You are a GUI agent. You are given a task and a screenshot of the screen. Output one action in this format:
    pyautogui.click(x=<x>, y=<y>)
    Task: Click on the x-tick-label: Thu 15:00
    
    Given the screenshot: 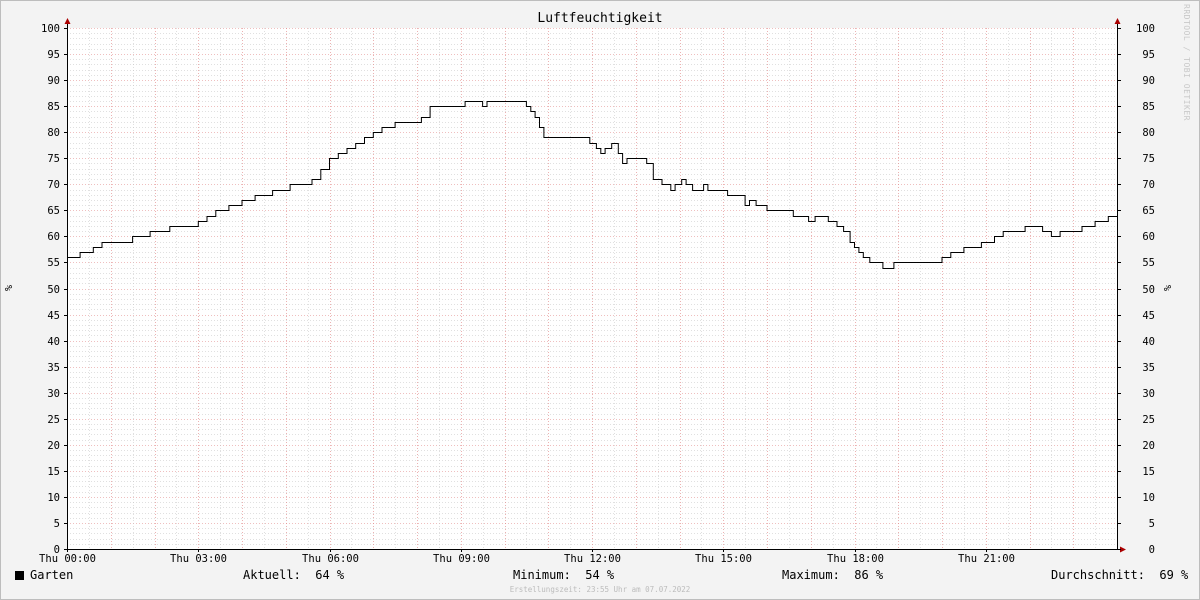 What is the action you would take?
    pyautogui.click(x=723, y=559)
    